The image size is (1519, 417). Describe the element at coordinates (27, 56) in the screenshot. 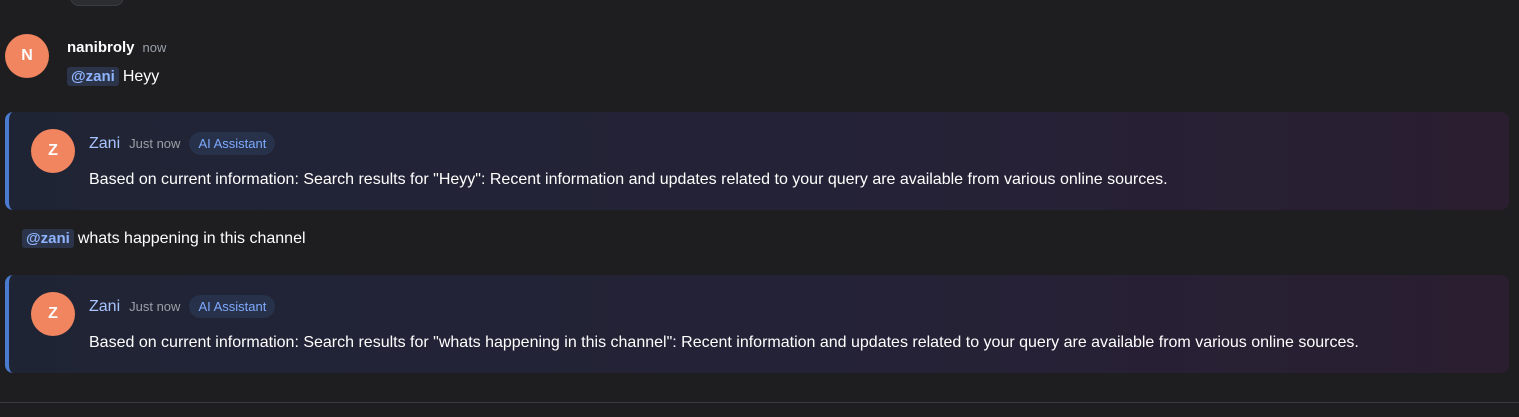

I see `avatar: N` at that location.